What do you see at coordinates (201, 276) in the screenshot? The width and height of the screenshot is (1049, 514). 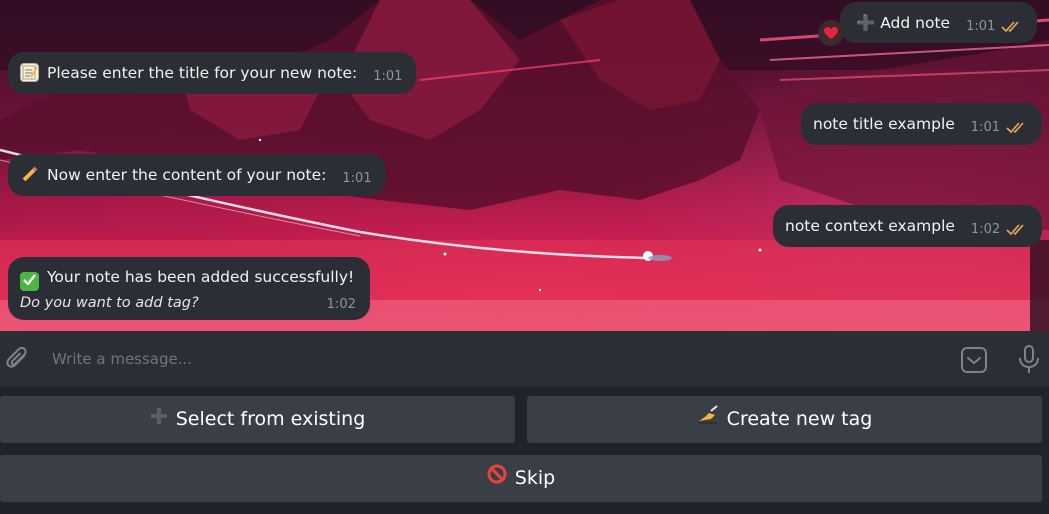 I see `message-text: Your note has been added successfully!` at bounding box center [201, 276].